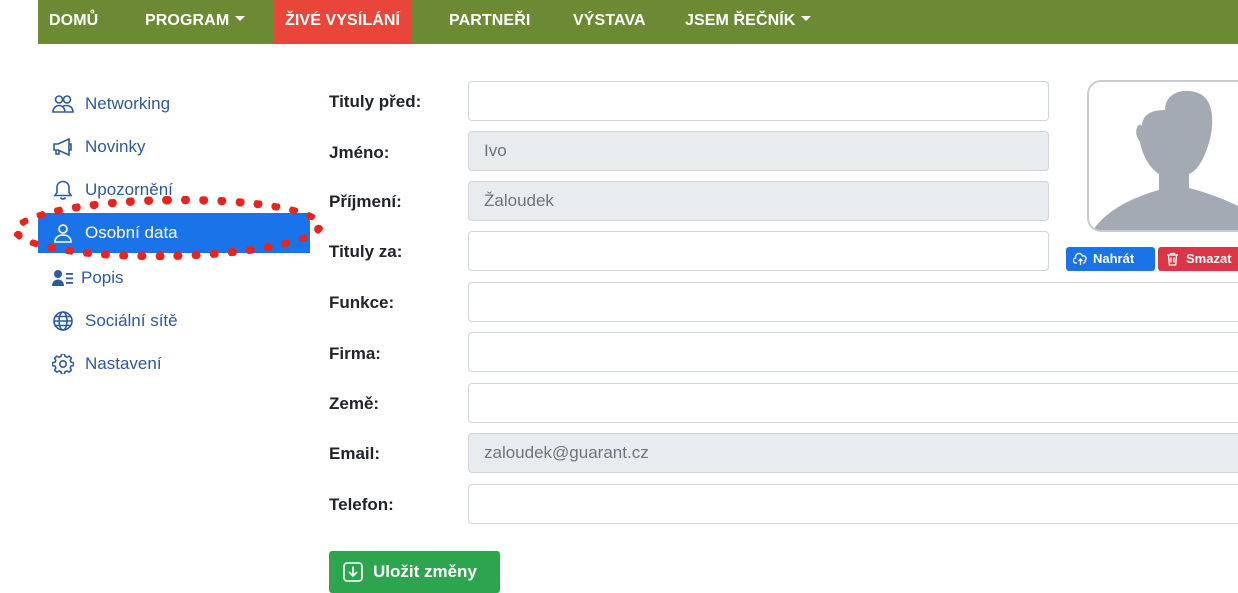 The height and width of the screenshot is (593, 1238). I want to click on cloud-upload-icon, so click(1080, 258).